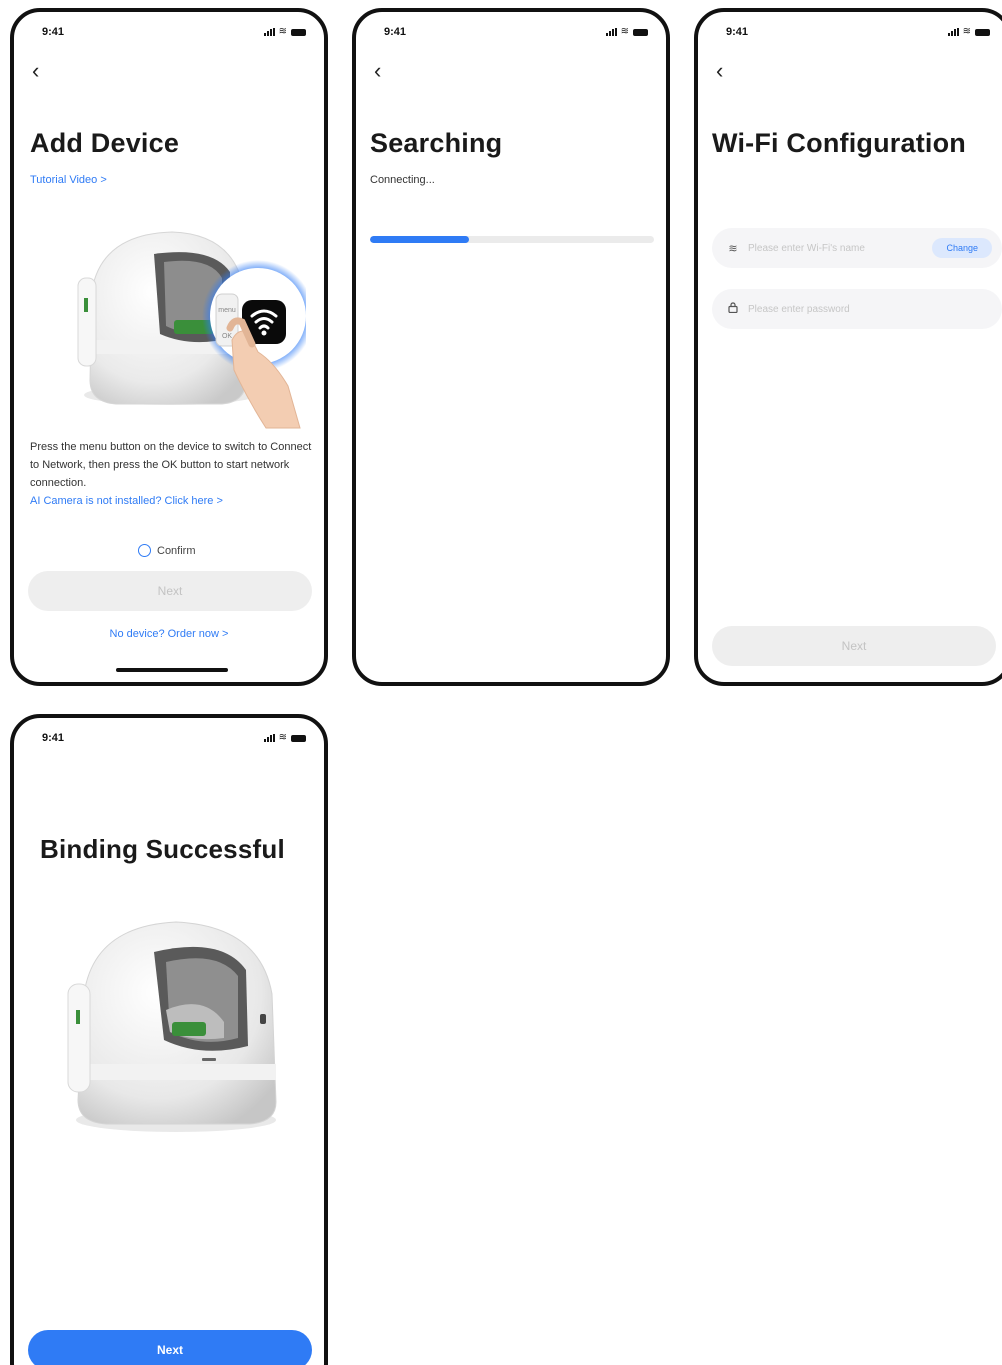 This screenshot has width=1002, height=1365. I want to click on wifi-name-input, so click(836, 248).